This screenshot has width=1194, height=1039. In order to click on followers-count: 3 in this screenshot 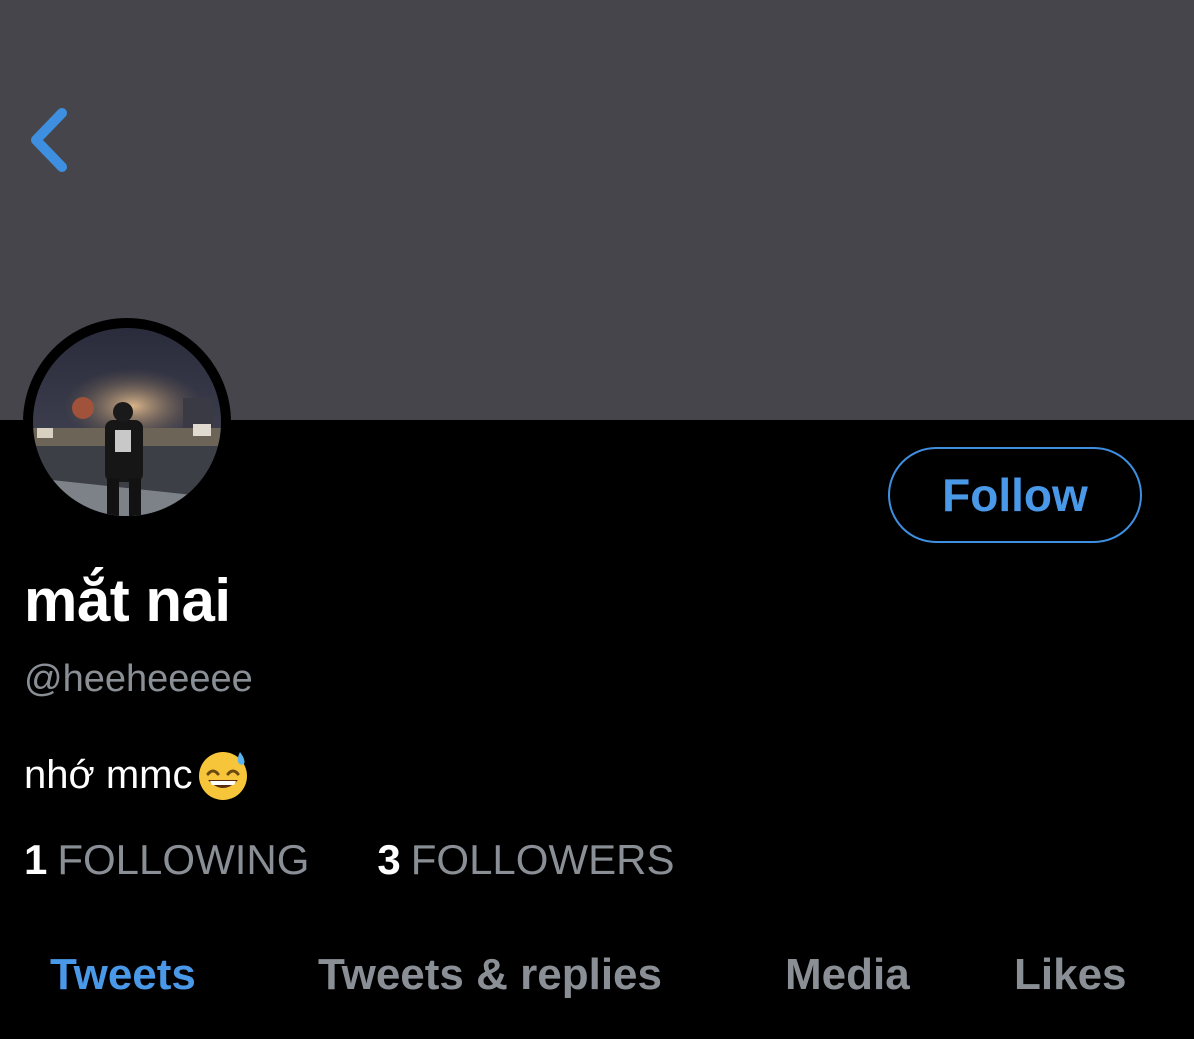, I will do `click(389, 859)`.